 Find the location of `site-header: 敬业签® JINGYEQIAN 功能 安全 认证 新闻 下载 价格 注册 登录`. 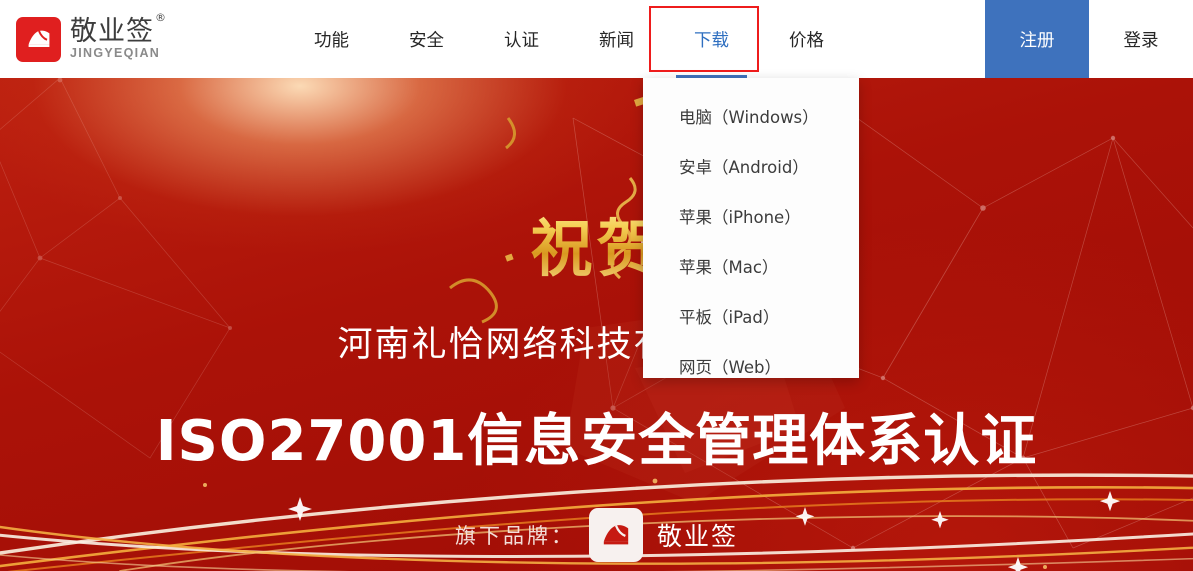

site-header: 敬业签® JINGYEQIAN 功能 安全 认证 新闻 下载 价格 注册 登录 is located at coordinates (596, 39).